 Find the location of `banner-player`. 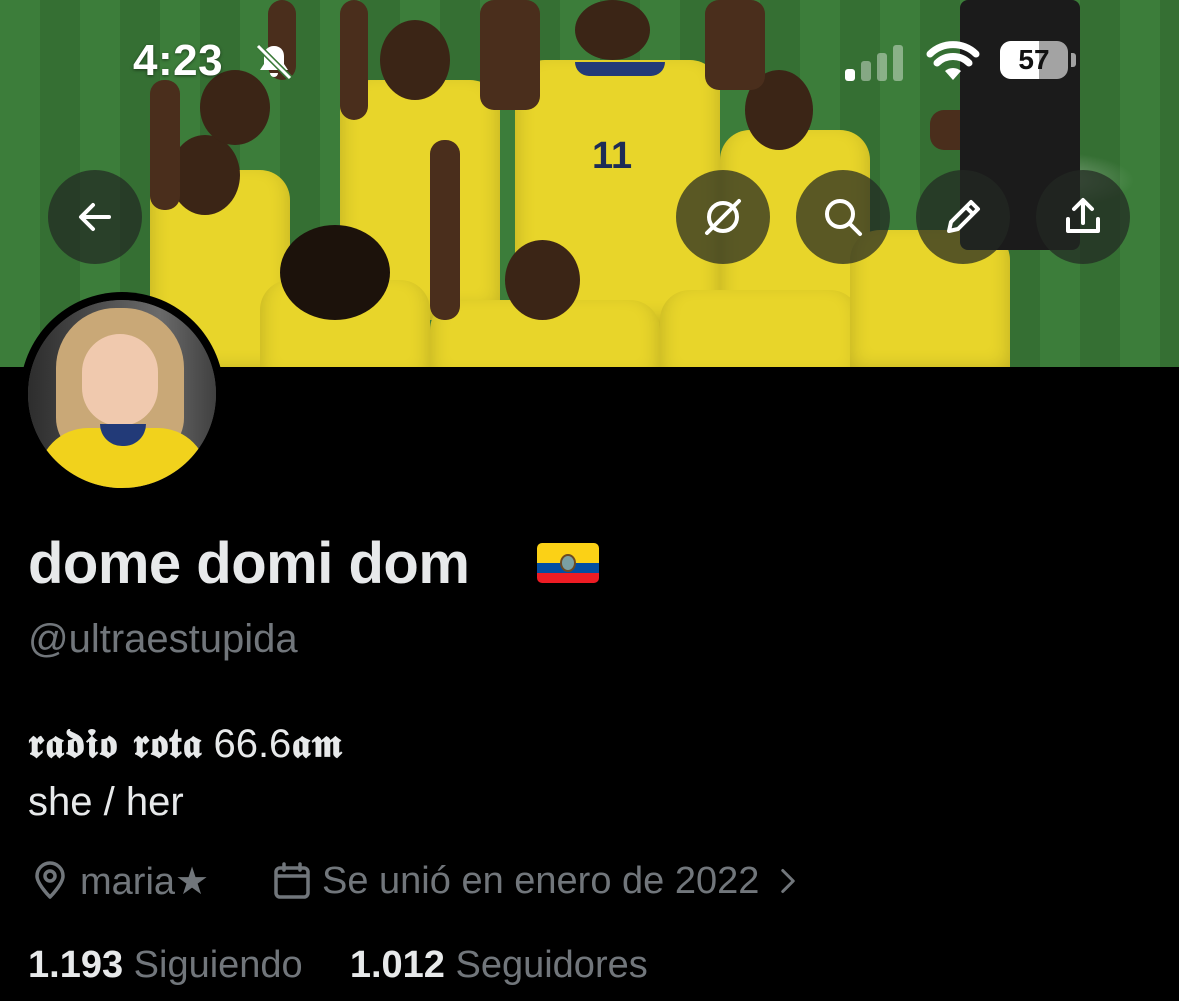

banner-player is located at coordinates (760, 328).